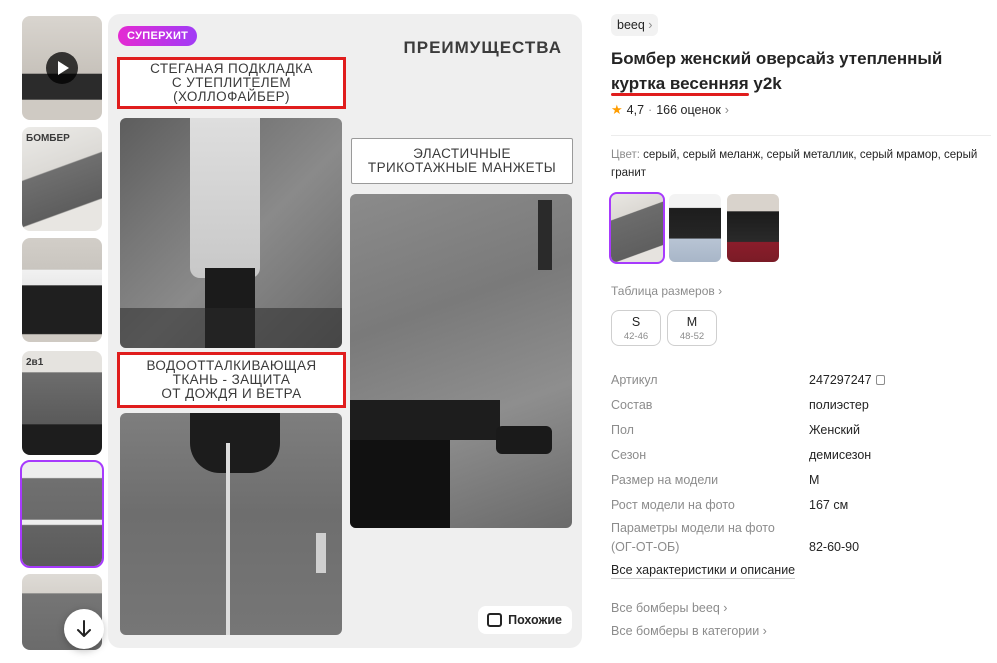 The height and width of the screenshot is (663, 997). What do you see at coordinates (692, 336) in the screenshot?
I see `size-range: 48-52` at bounding box center [692, 336].